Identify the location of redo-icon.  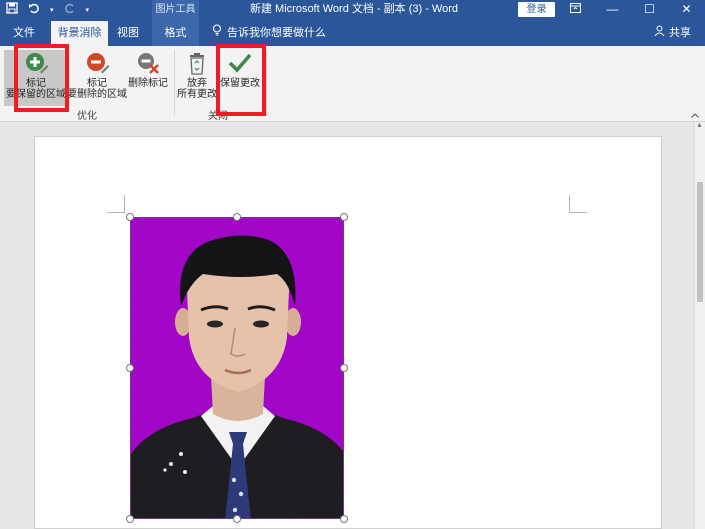
(70, 10).